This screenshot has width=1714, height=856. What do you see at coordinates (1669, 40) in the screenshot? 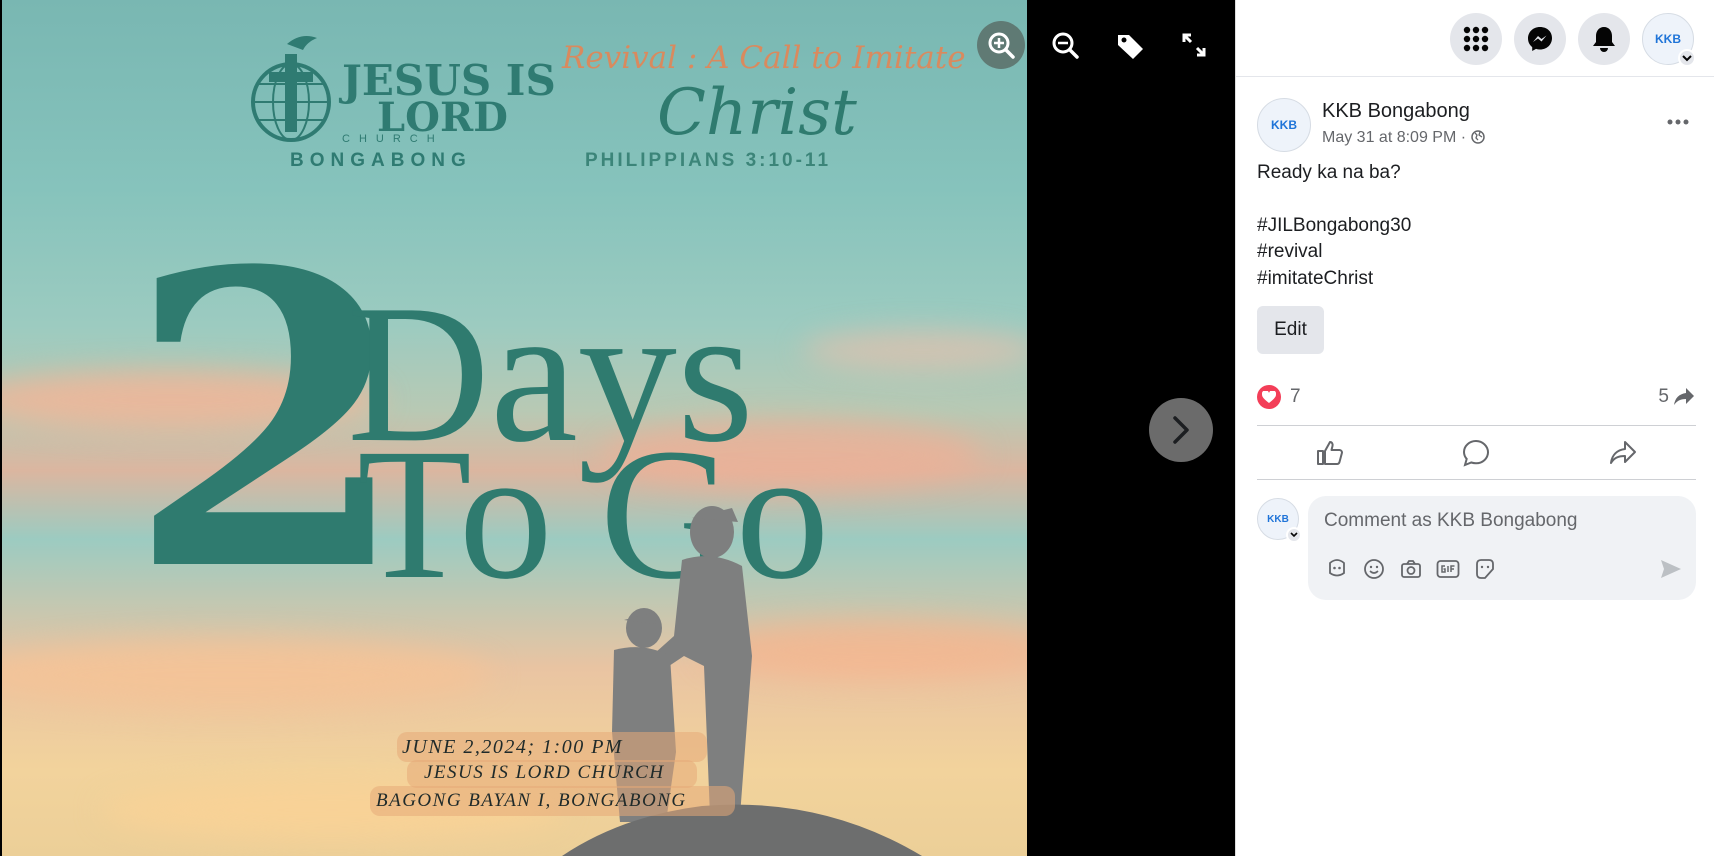
I see `account-avatar-button: KKB` at bounding box center [1669, 40].